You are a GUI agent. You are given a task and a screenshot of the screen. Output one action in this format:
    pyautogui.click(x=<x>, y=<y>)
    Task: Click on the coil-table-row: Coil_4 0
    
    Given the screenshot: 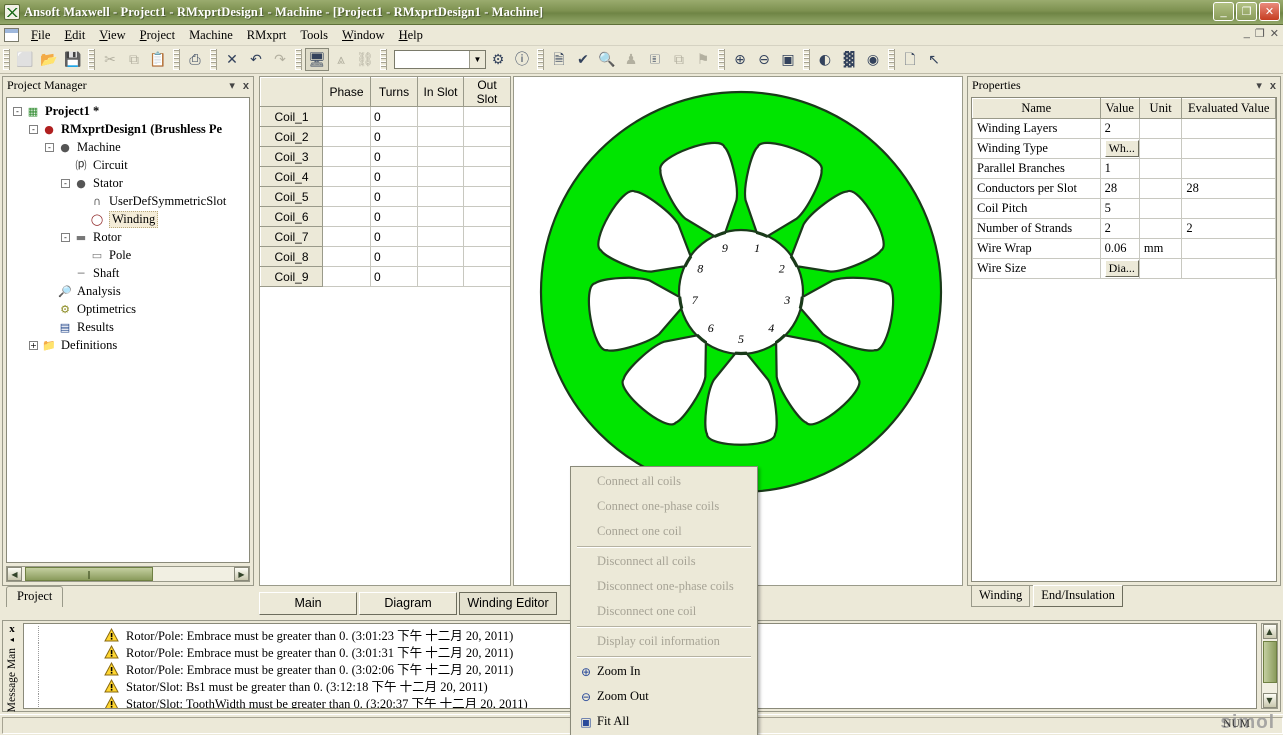 What is the action you would take?
    pyautogui.click(x=385, y=176)
    